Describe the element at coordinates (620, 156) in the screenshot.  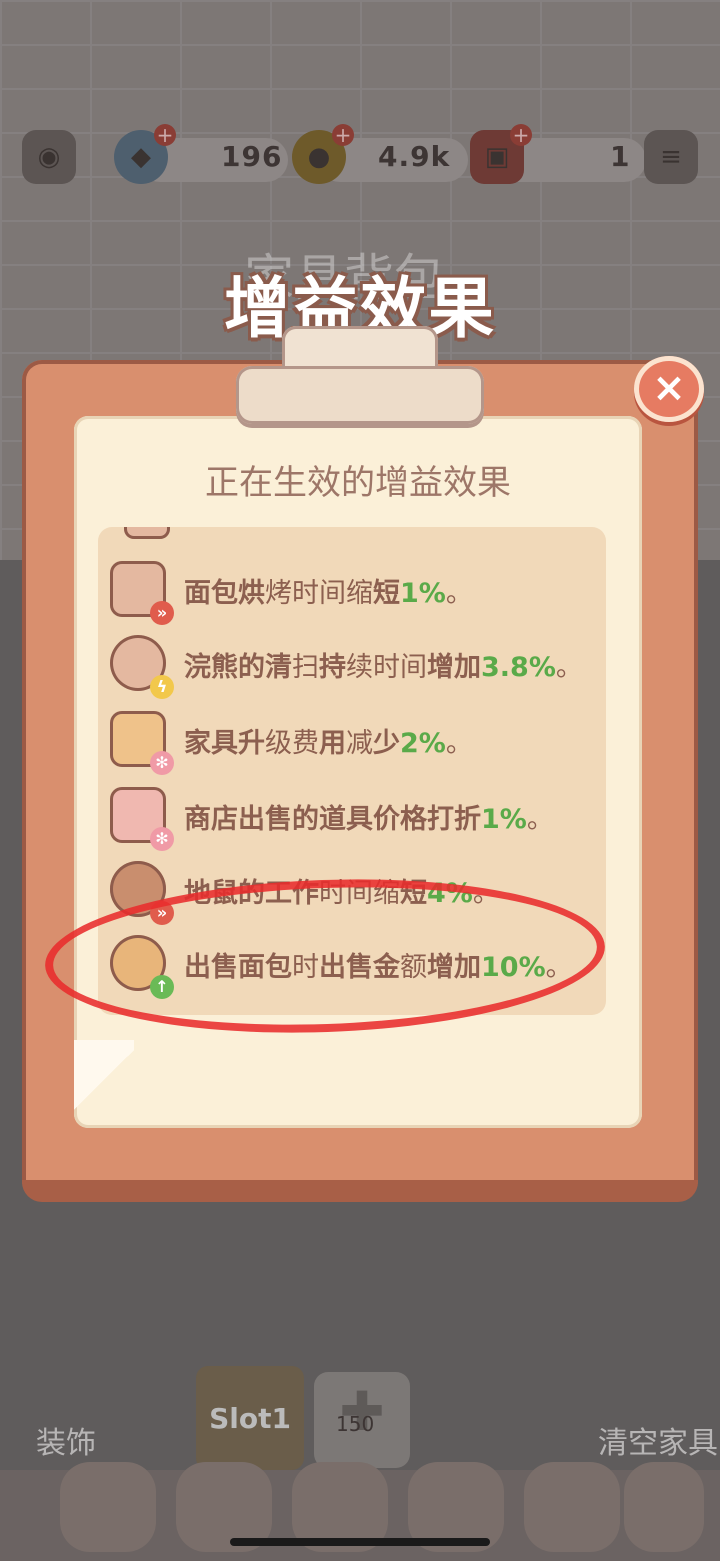
I see `ticket-count: 1` at that location.